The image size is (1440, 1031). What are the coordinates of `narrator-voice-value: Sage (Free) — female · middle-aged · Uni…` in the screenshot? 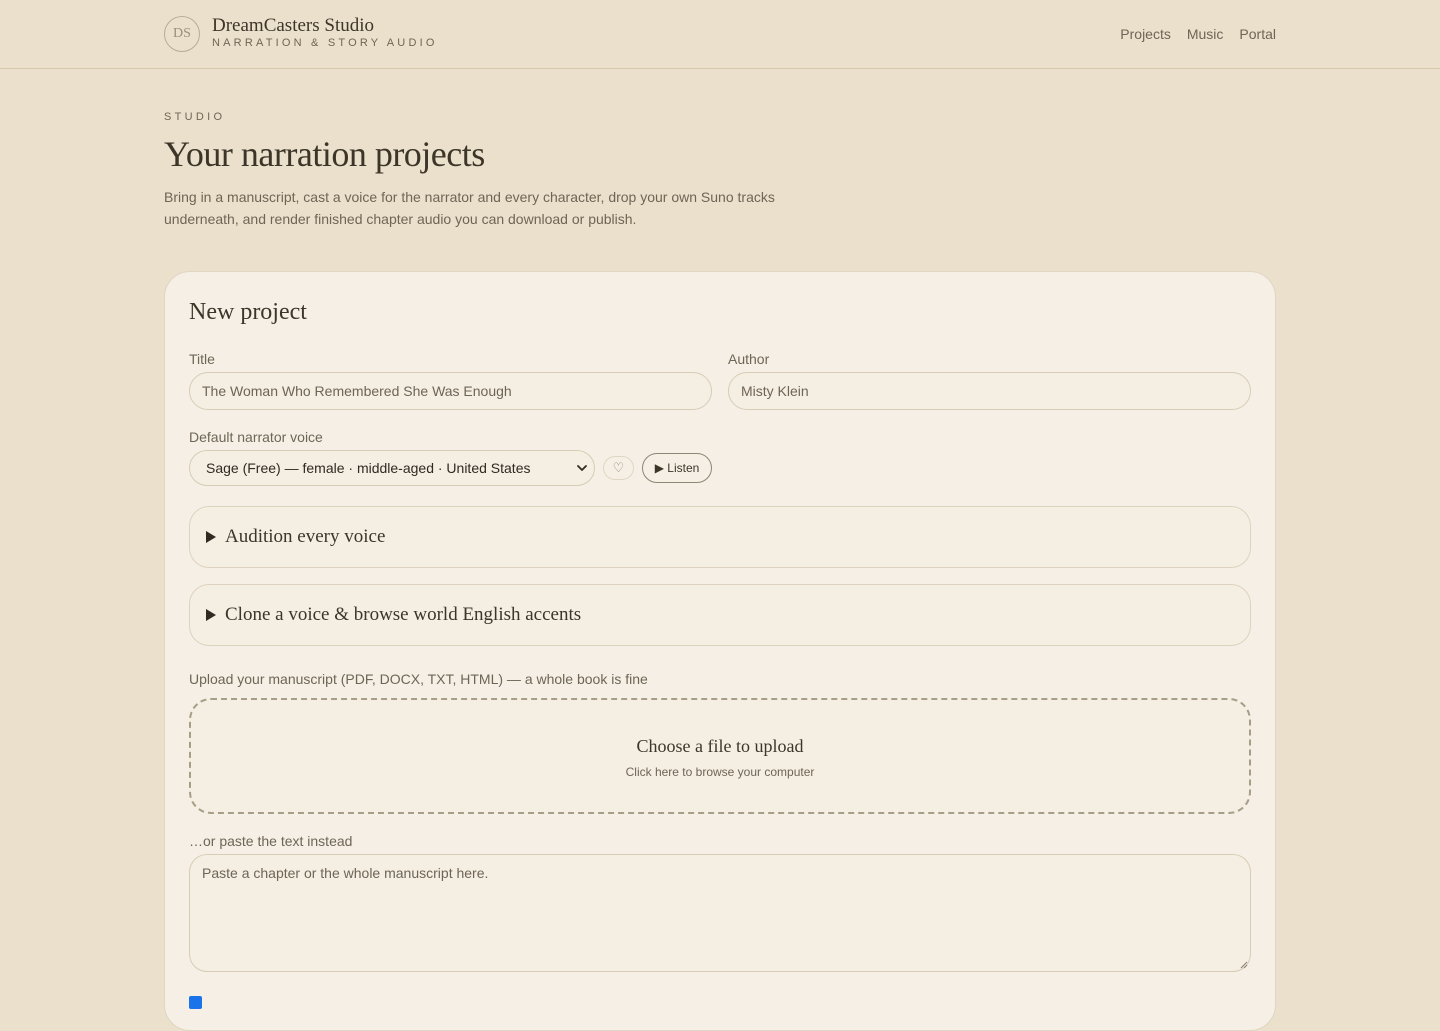 It's located at (368, 468).